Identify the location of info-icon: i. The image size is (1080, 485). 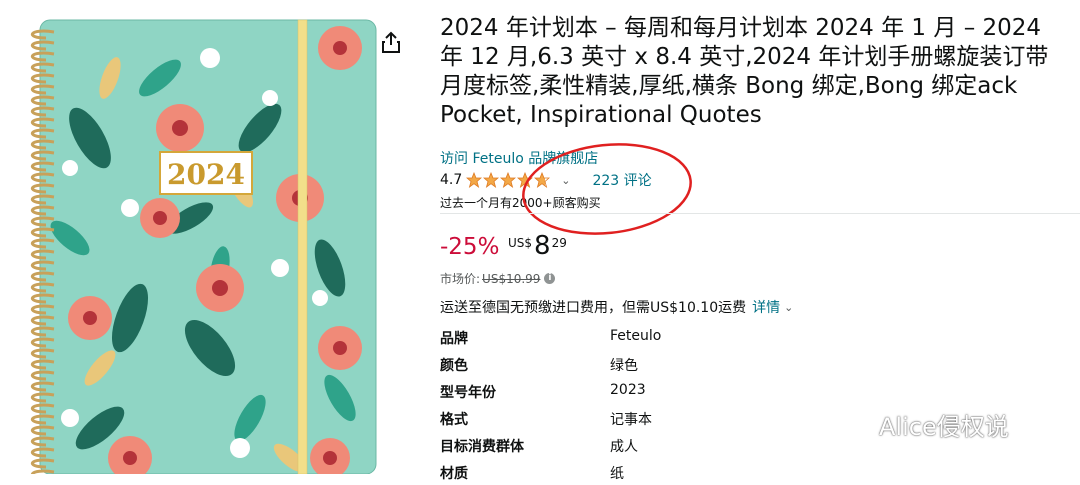
(550, 278).